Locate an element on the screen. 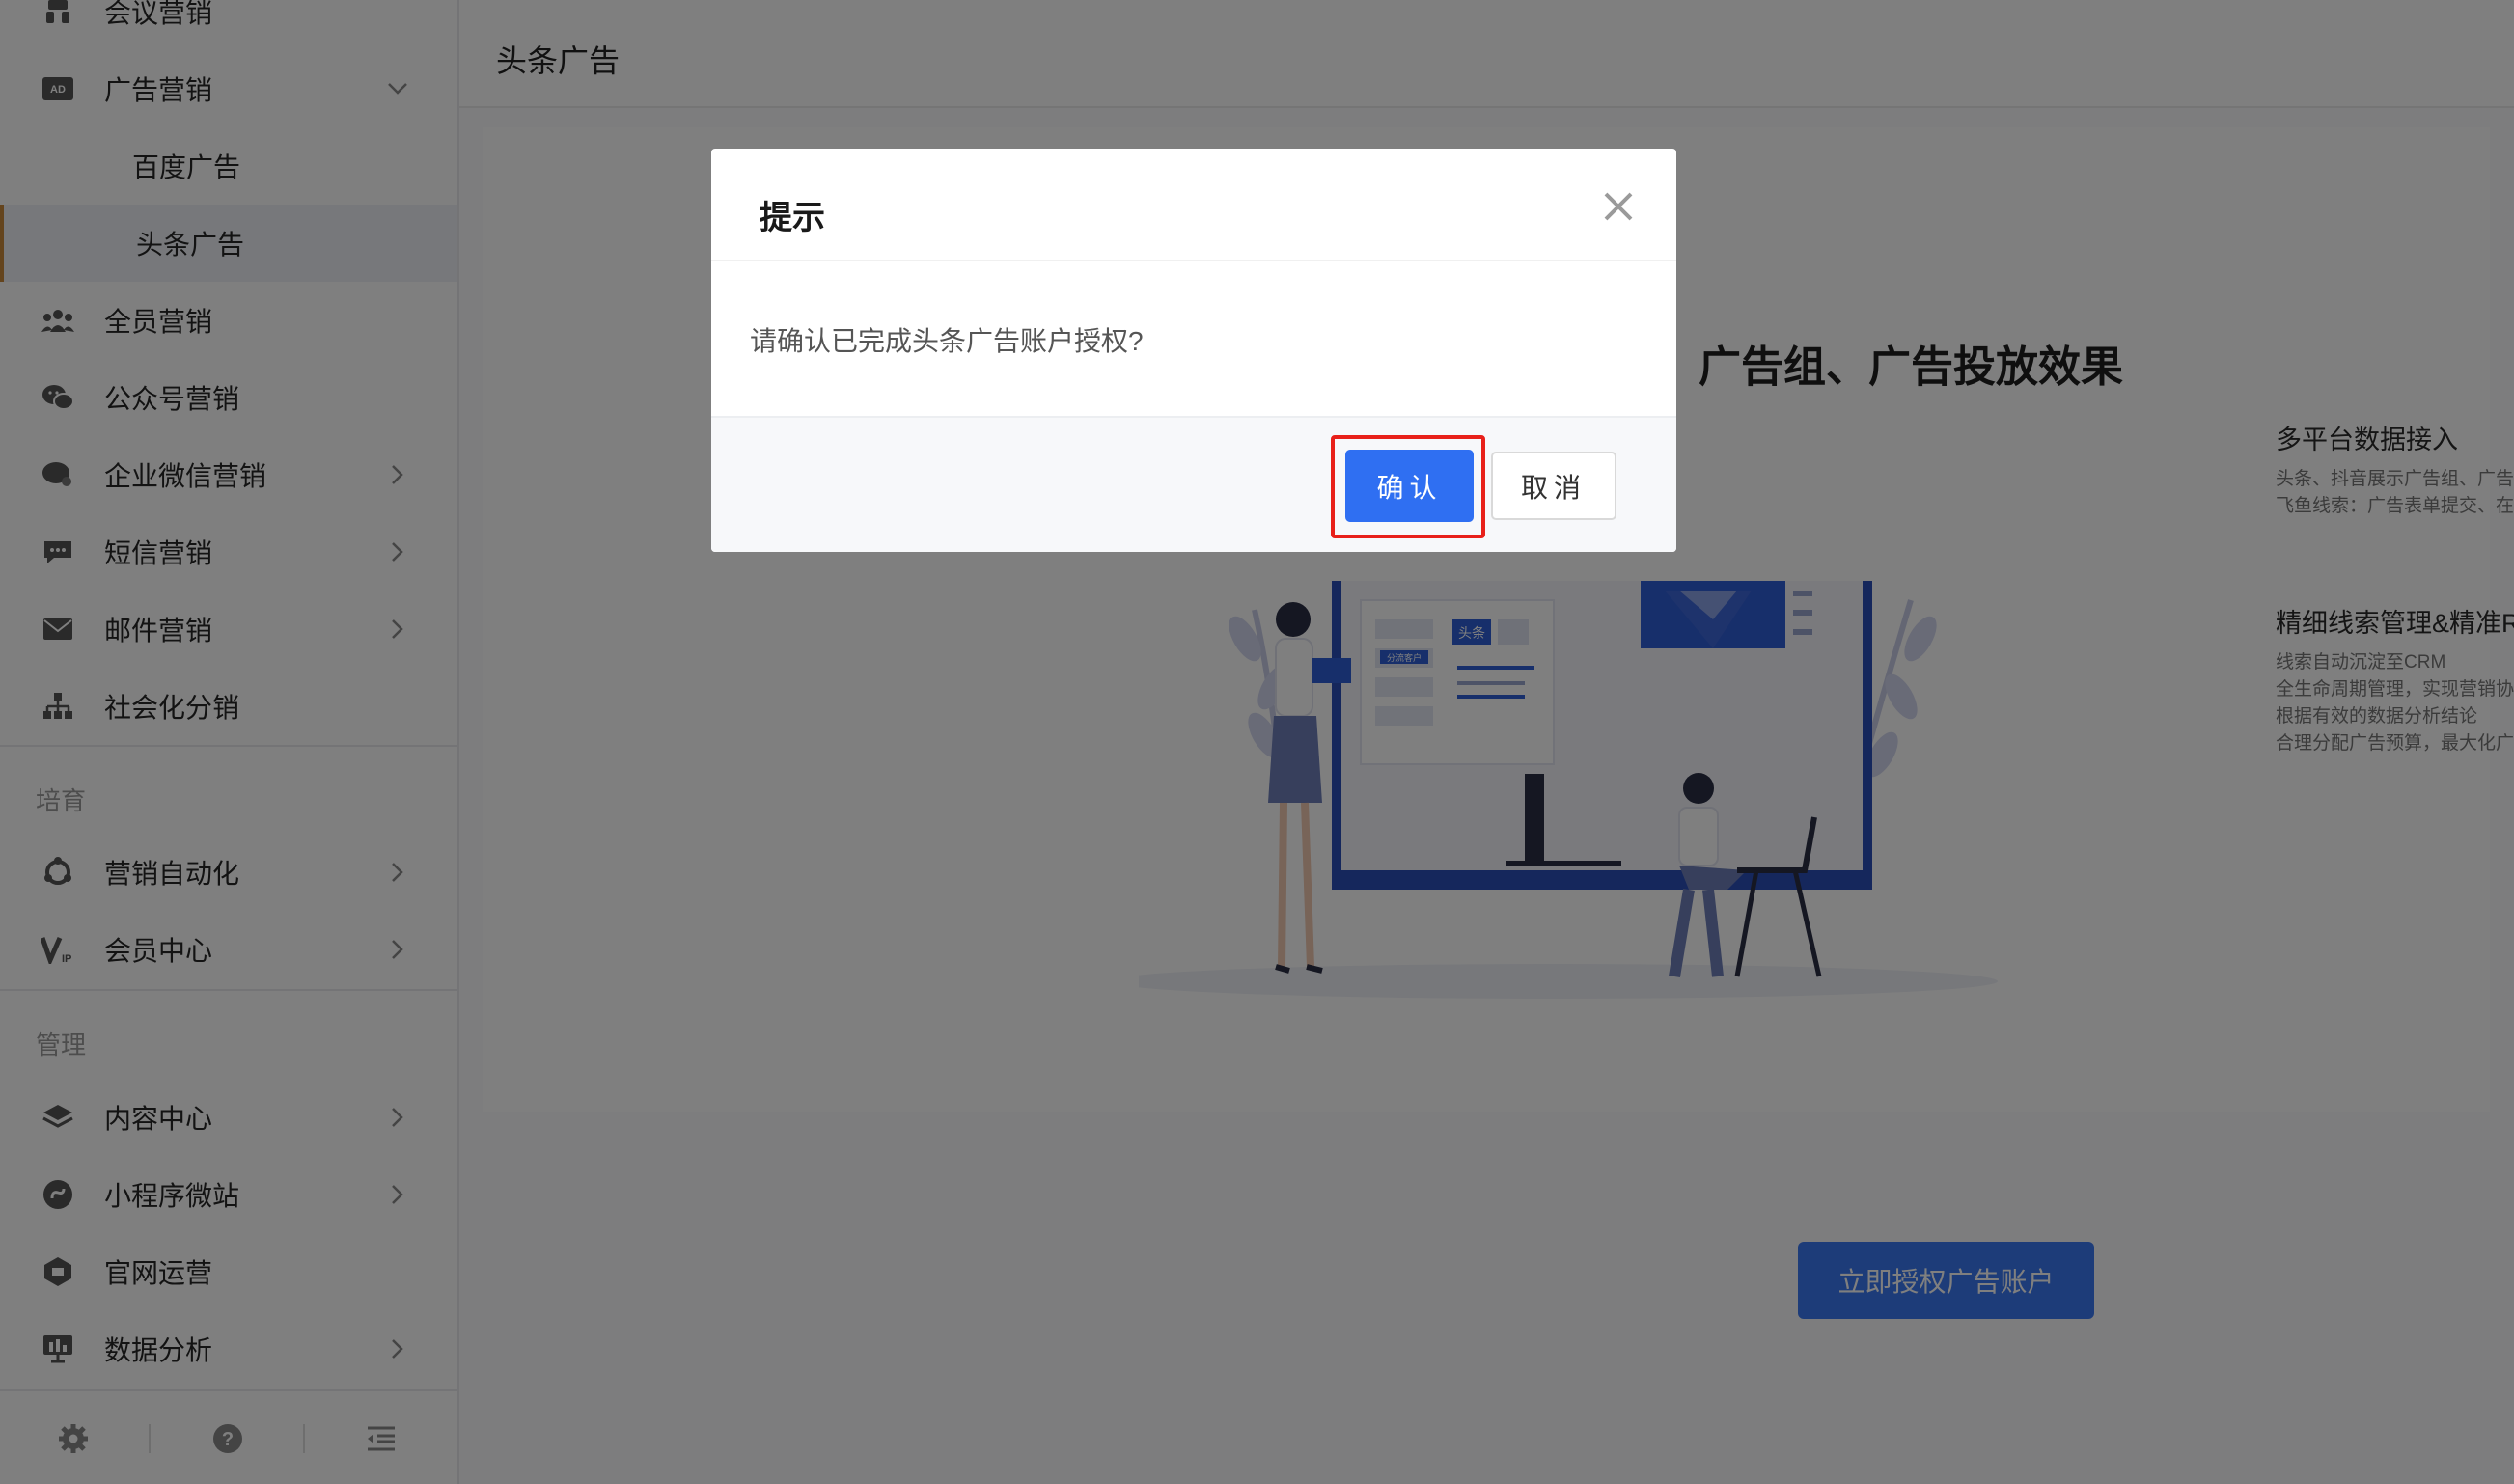 The height and width of the screenshot is (1484, 2514). cancel-button: 取消 is located at coordinates (1553, 486).